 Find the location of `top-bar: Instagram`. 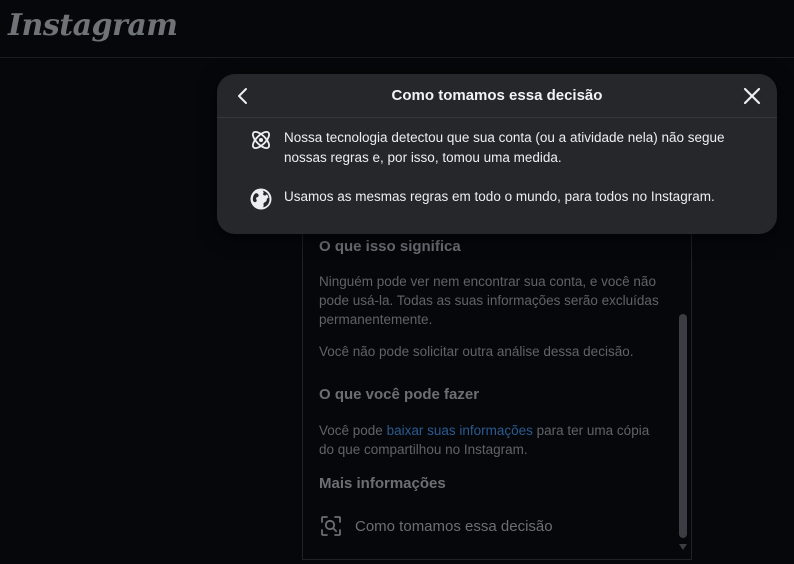

top-bar: Instagram is located at coordinates (397, 29).